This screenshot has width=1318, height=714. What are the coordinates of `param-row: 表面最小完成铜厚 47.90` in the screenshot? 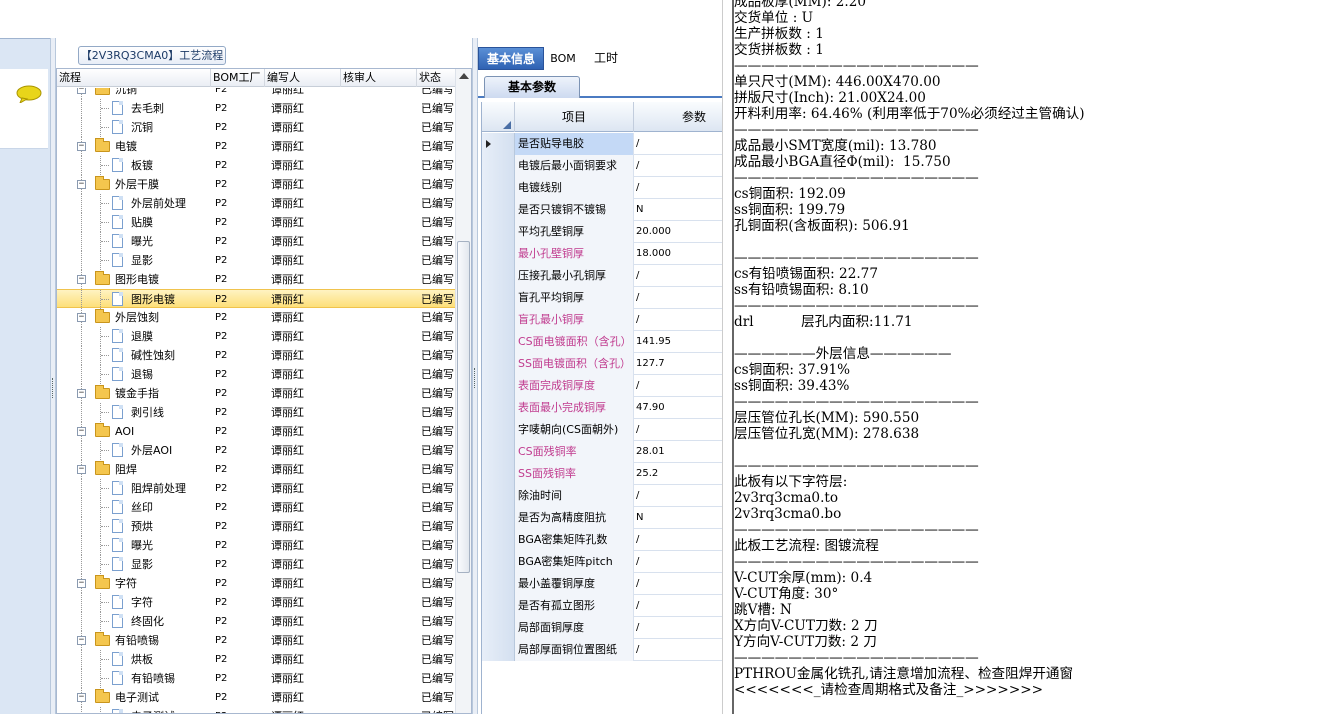 It's located at (602, 408).